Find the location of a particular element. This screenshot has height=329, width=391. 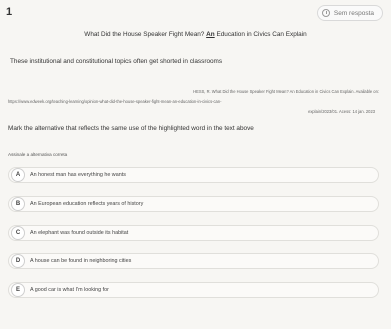

clock-icon is located at coordinates (325, 13).